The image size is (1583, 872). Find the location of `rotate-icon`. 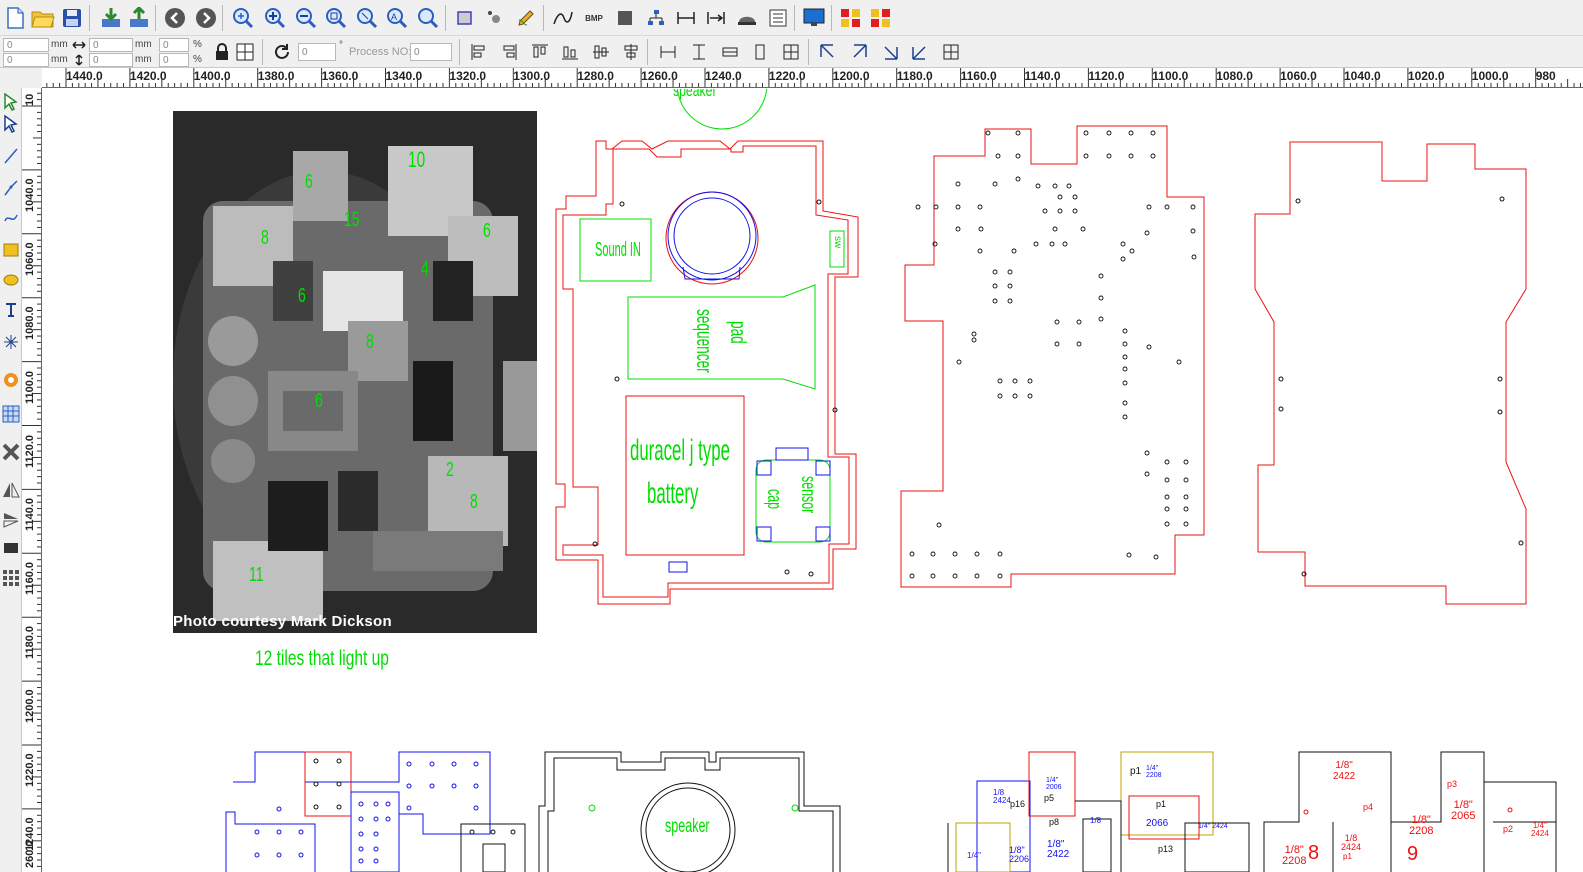

rotate-icon is located at coordinates (282, 52).